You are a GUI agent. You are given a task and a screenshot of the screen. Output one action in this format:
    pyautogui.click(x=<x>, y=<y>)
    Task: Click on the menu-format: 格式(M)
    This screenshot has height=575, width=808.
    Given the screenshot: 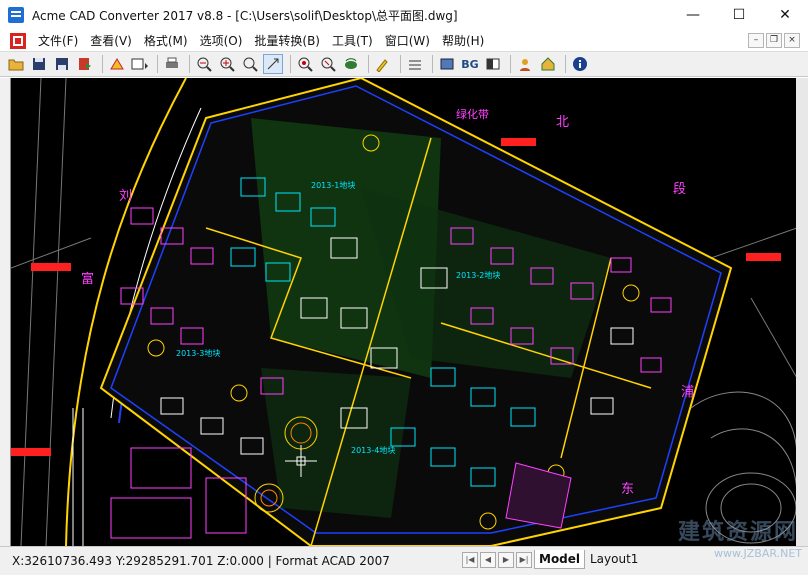 What is the action you would take?
    pyautogui.click(x=166, y=40)
    